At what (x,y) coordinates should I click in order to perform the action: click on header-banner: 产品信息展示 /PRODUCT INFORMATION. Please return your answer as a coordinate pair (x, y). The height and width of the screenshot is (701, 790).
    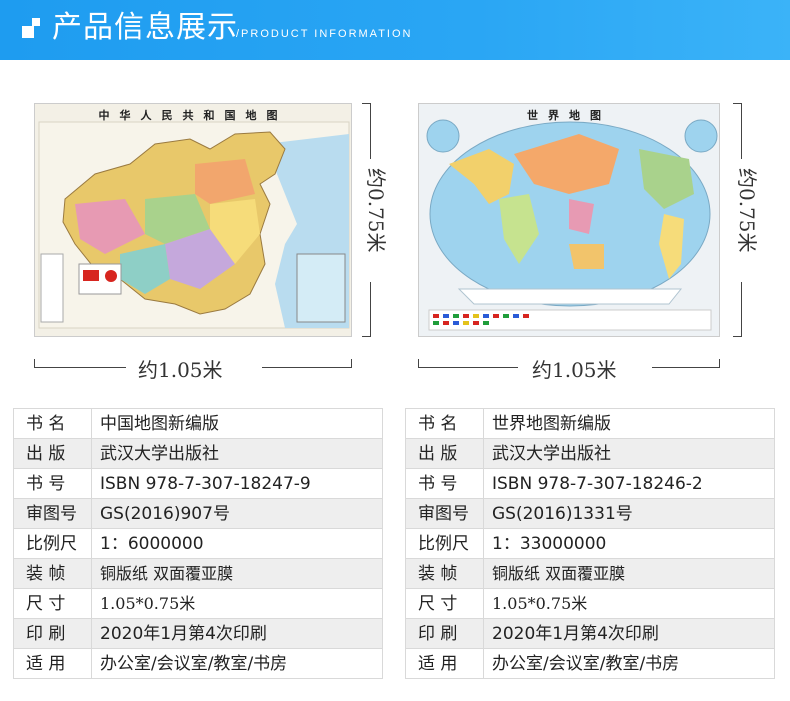
    Looking at the image, I should click on (395, 30).